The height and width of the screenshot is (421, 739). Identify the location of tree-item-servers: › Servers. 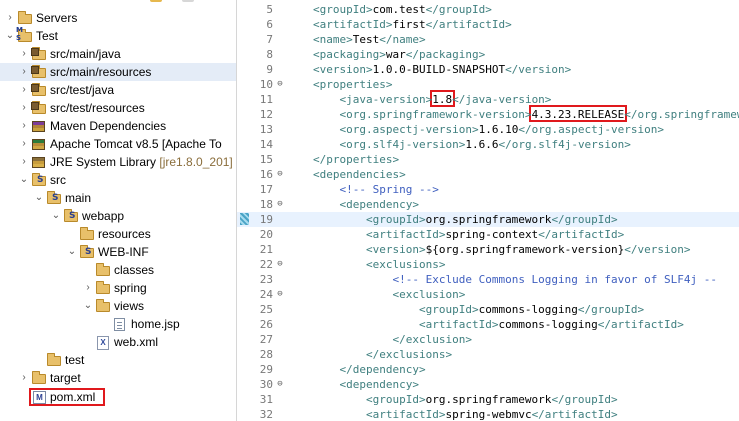
(118, 18).